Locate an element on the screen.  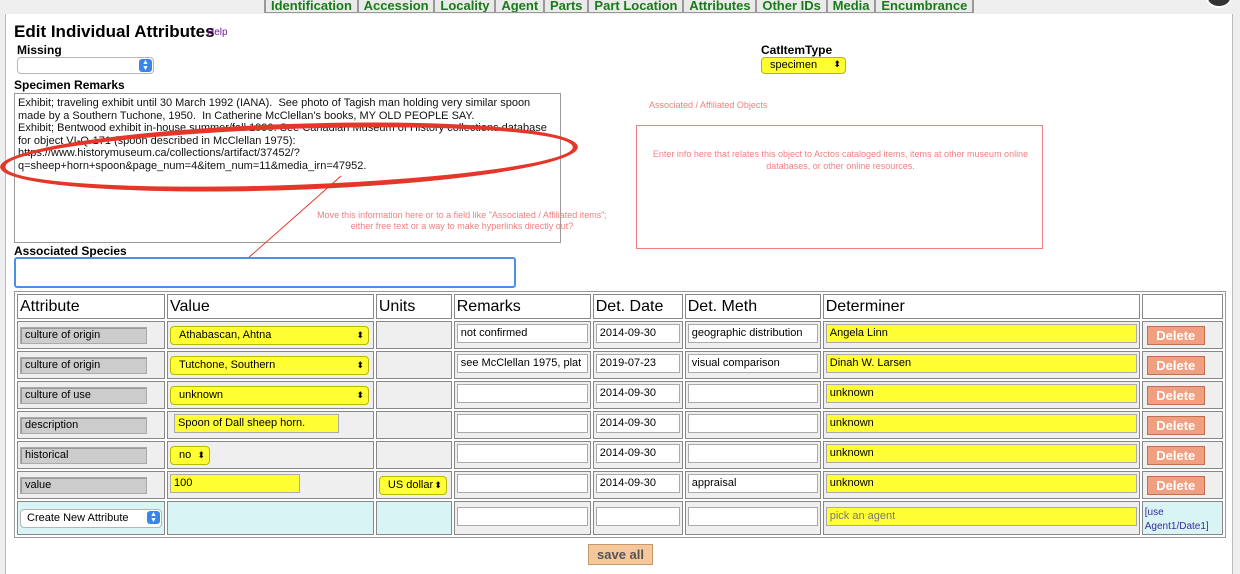
associated-species-label: Associated Species is located at coordinates (70, 251).